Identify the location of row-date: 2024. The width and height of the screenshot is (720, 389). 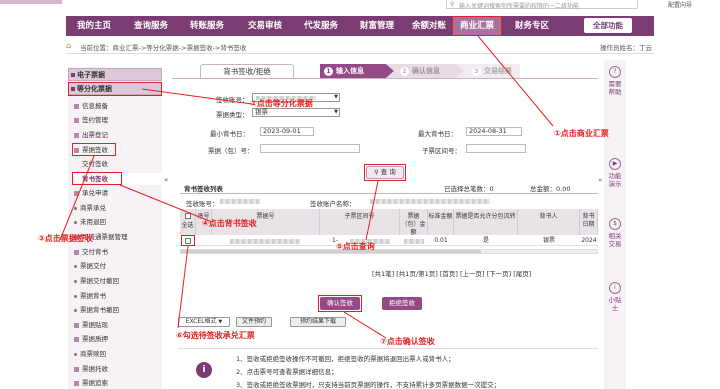
(589, 240).